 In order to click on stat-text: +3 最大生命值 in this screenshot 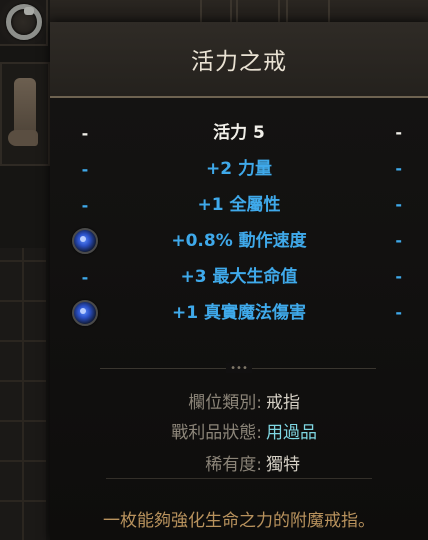, I will do `click(239, 277)`.